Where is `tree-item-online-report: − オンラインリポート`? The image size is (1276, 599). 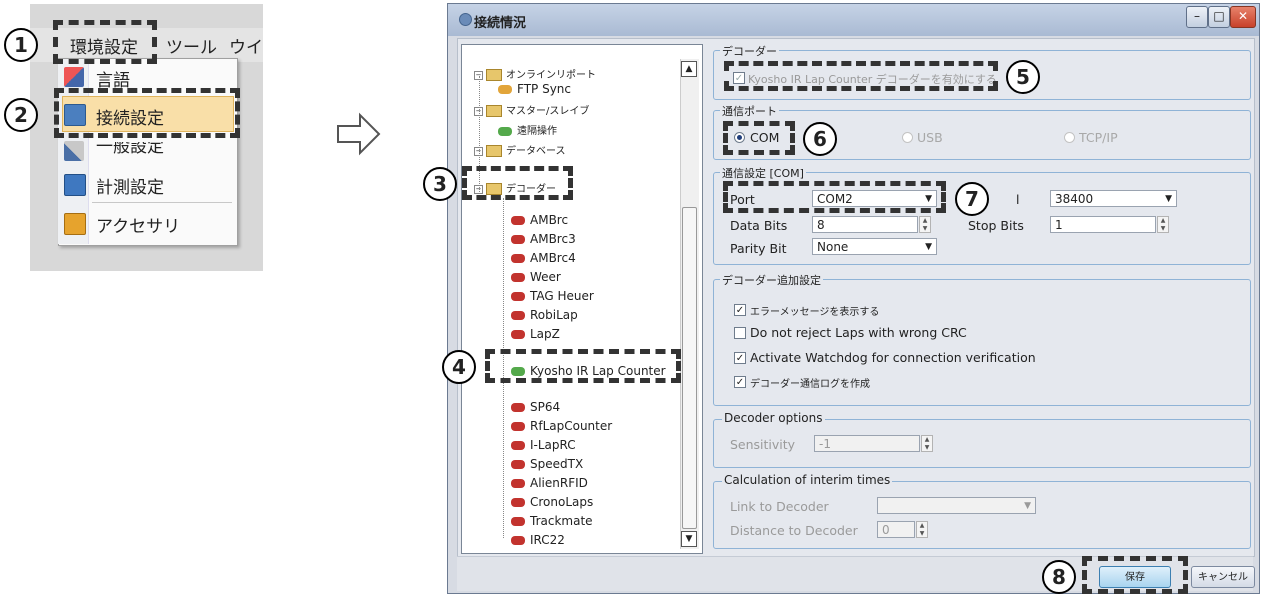 tree-item-online-report: − オンラインリポート is located at coordinates (535, 73).